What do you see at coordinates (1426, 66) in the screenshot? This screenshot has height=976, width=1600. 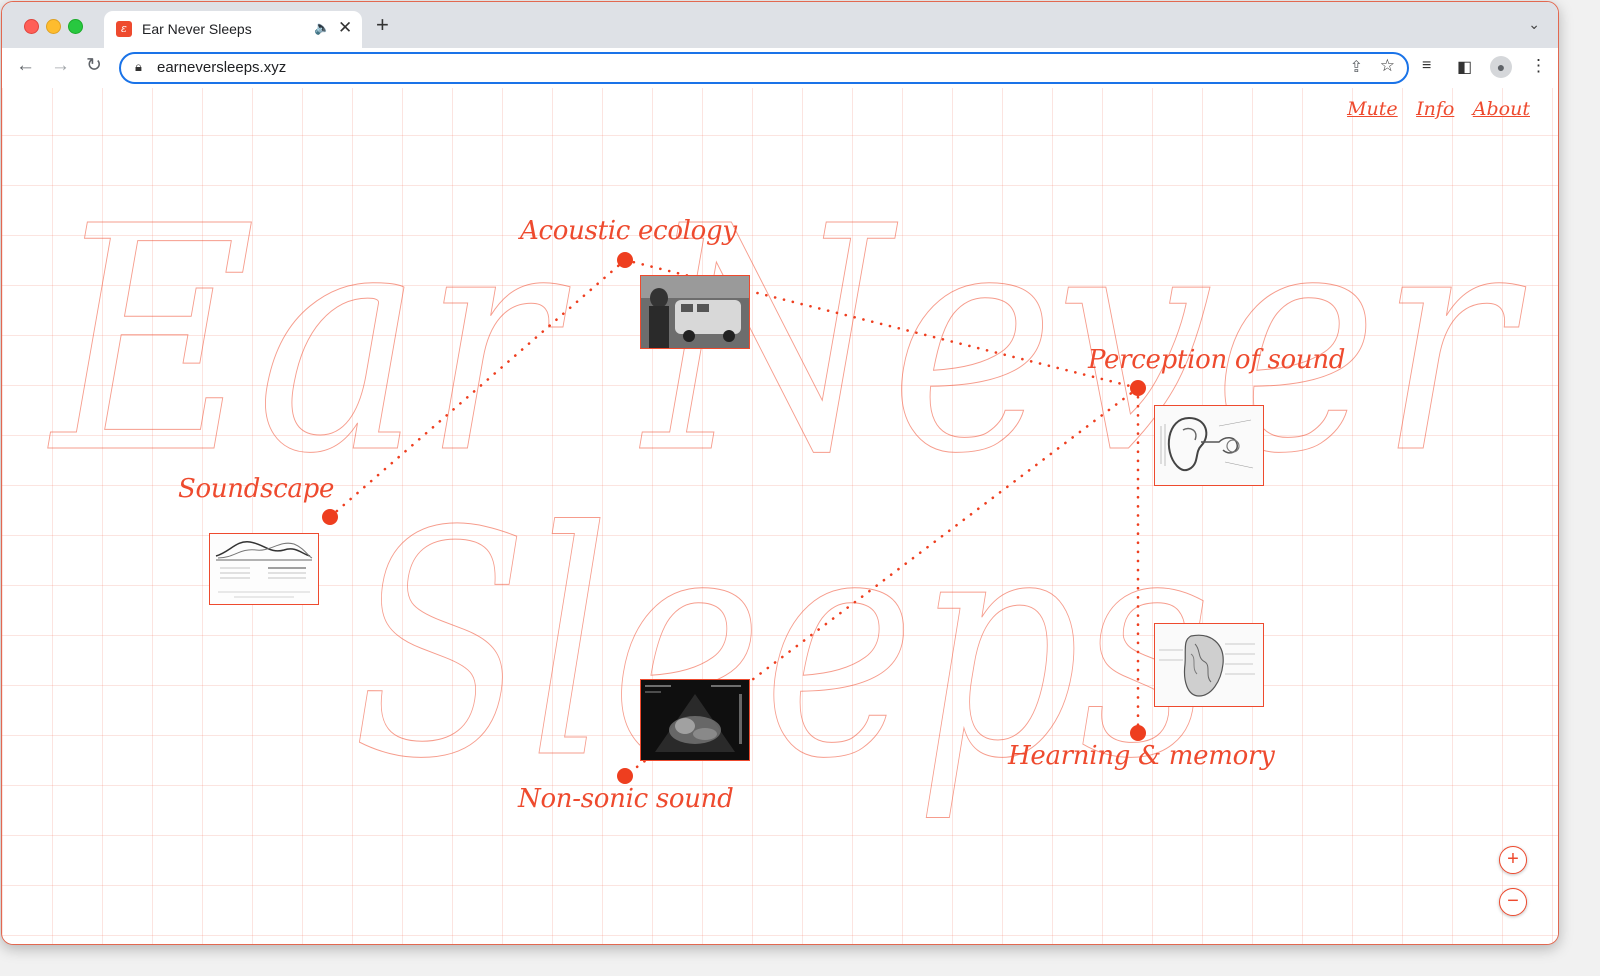 I see `media-control-icon: ≡` at bounding box center [1426, 66].